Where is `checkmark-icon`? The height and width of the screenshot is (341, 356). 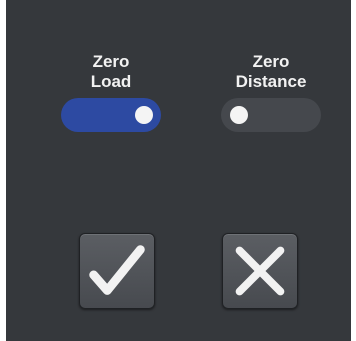
checkmark-icon is located at coordinates (117, 270).